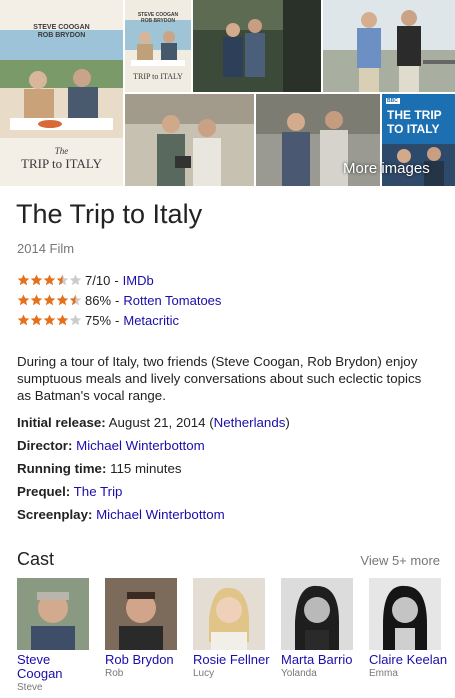 This screenshot has height=698, width=455. I want to click on fact-prequel-label: Prequel:, so click(44, 491).